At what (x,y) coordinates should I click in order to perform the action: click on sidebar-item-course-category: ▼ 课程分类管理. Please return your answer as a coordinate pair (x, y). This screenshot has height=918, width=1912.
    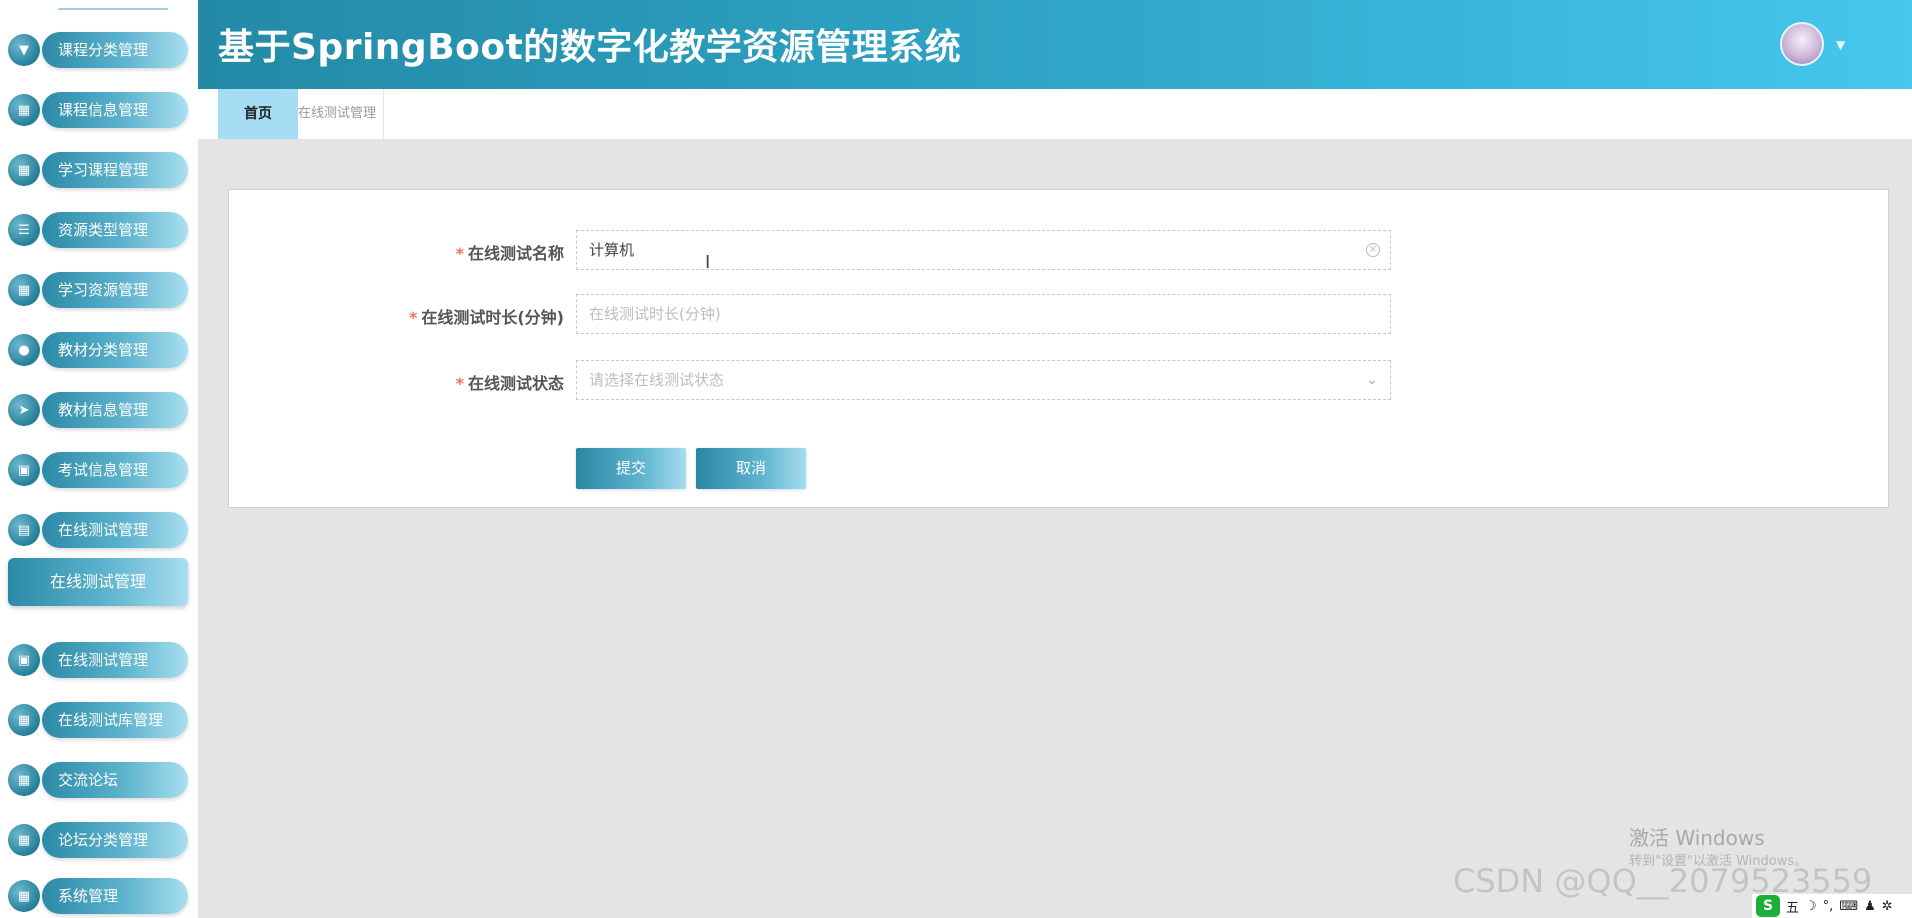
    Looking at the image, I should click on (98, 50).